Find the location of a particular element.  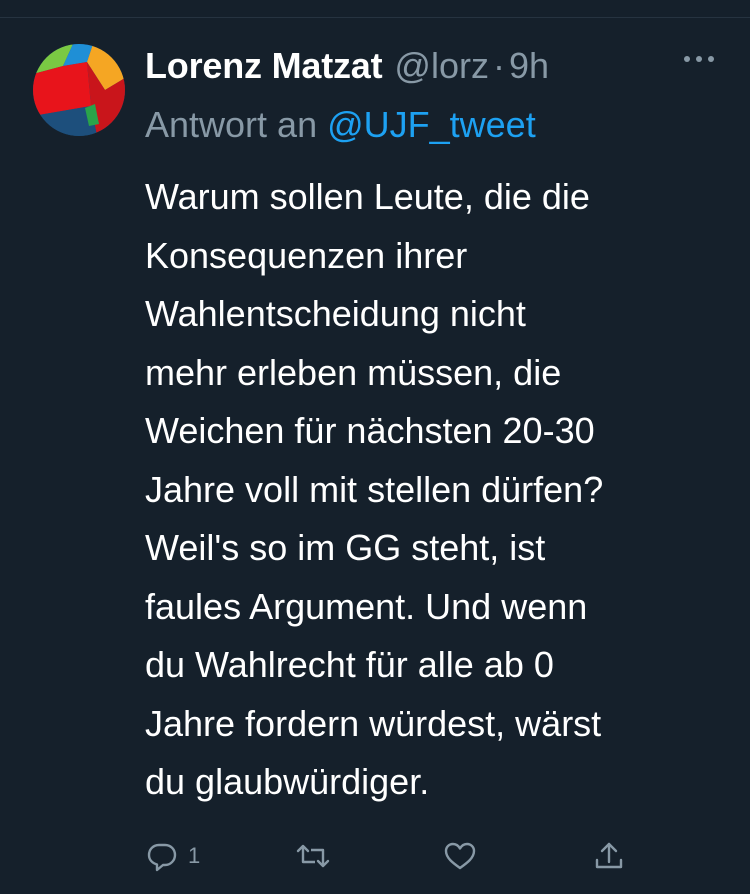

tweet-line: Weichen für nächsten 20-30 is located at coordinates (370, 430).